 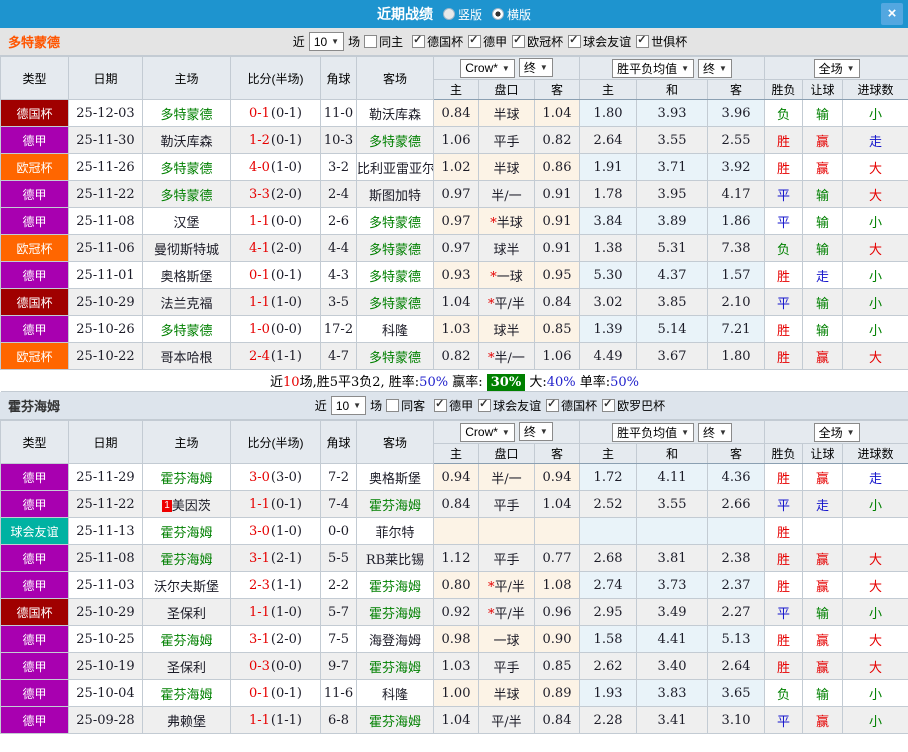 What do you see at coordinates (784, 693) in the screenshot?
I see `result-outcome: 负` at bounding box center [784, 693].